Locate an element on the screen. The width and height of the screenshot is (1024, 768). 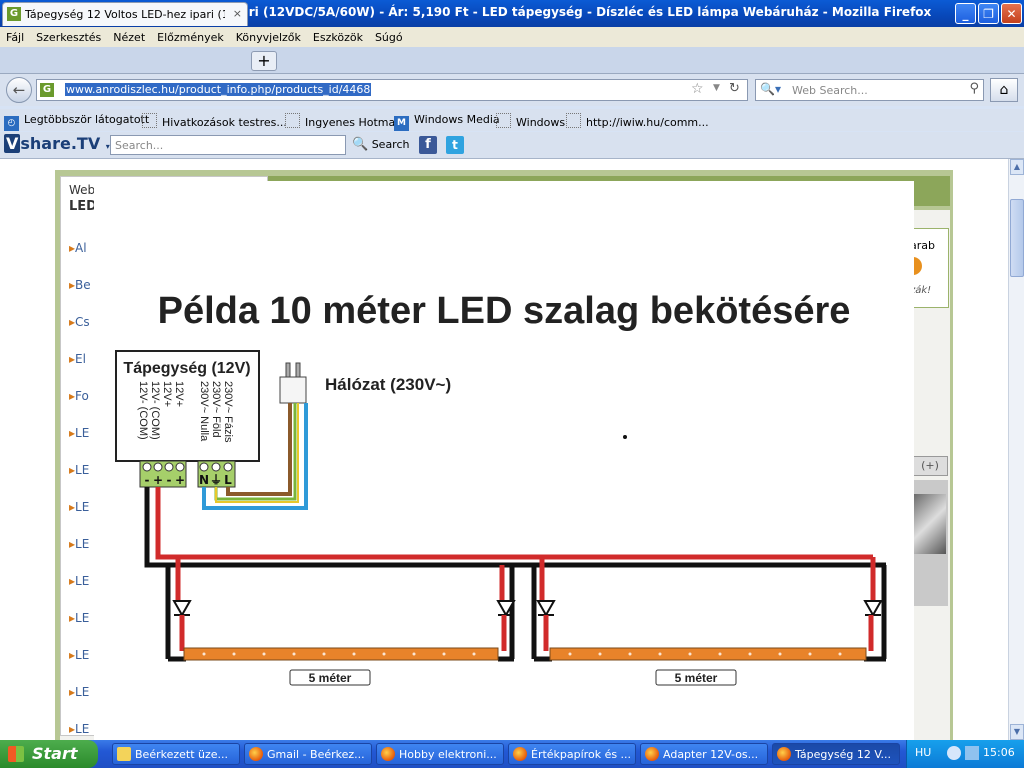
bookmark-windows-media: M Windows Media is located at coordinates (447, 122).